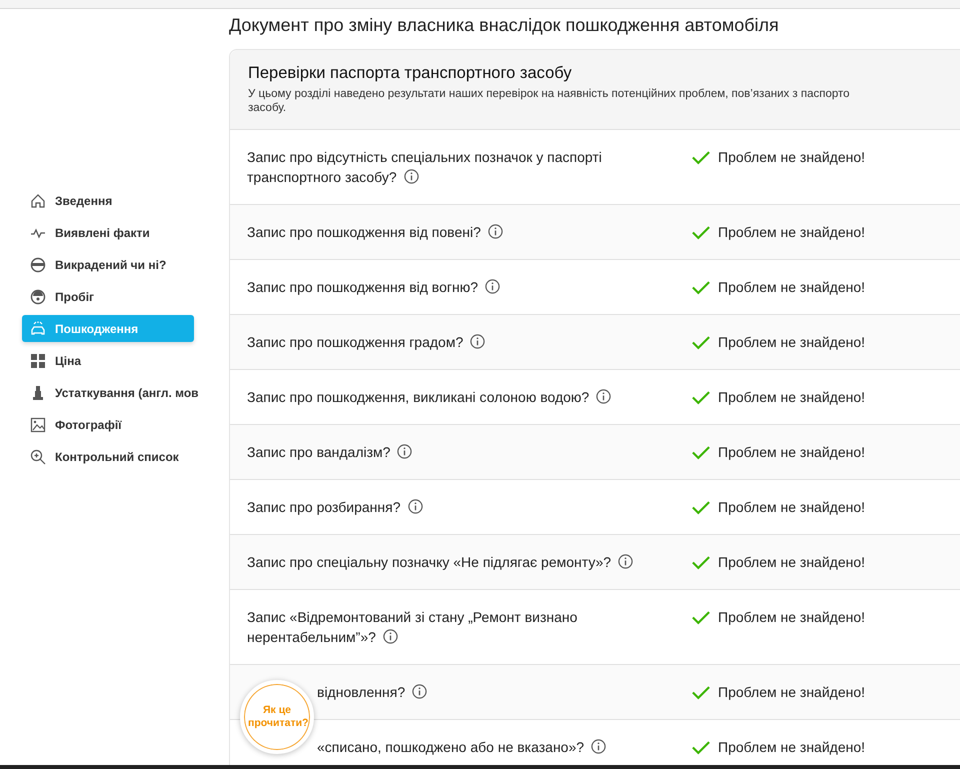  What do you see at coordinates (108, 232) in the screenshot?
I see `sidebar-item: Виявлені факти` at bounding box center [108, 232].